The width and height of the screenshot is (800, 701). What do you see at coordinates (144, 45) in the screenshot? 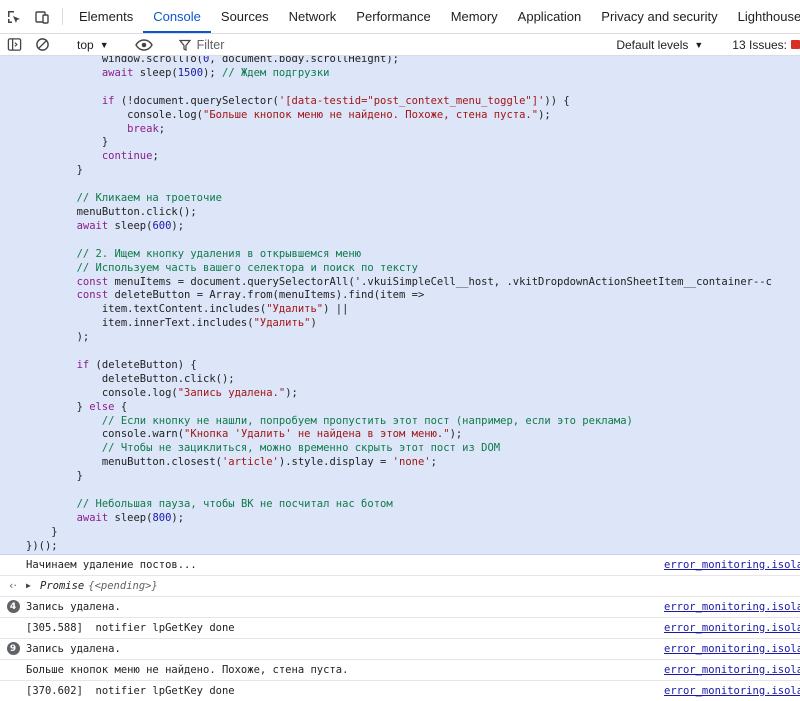
I see `live-expression-eye-icon` at bounding box center [144, 45].